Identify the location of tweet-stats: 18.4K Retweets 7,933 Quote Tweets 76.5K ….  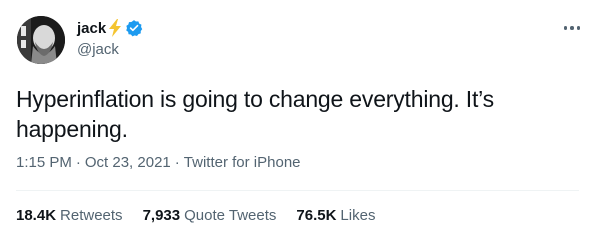
(205, 215).